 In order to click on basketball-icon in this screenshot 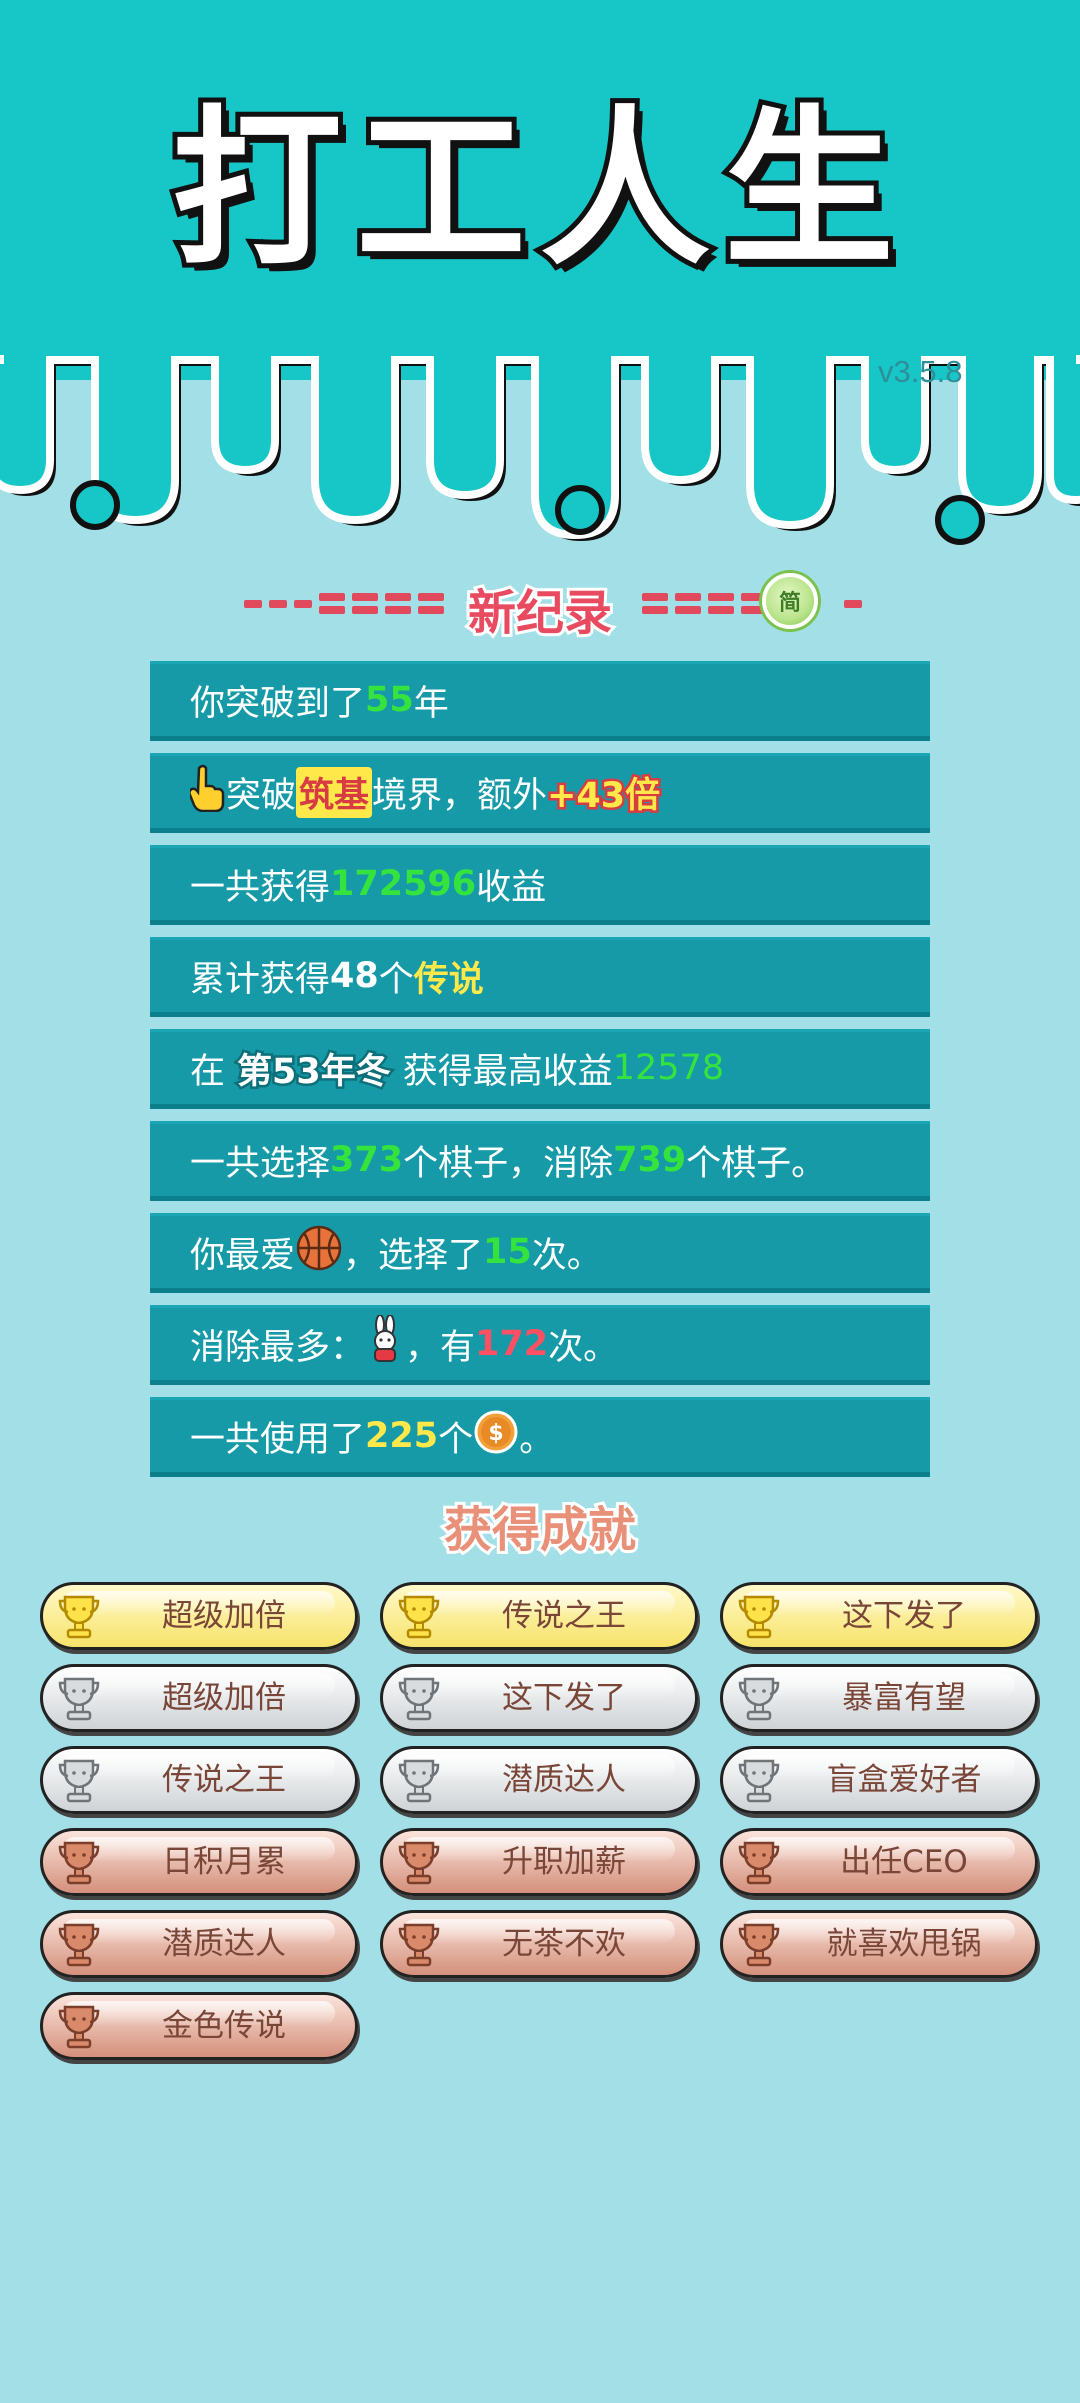, I will do `click(319, 1252)`.